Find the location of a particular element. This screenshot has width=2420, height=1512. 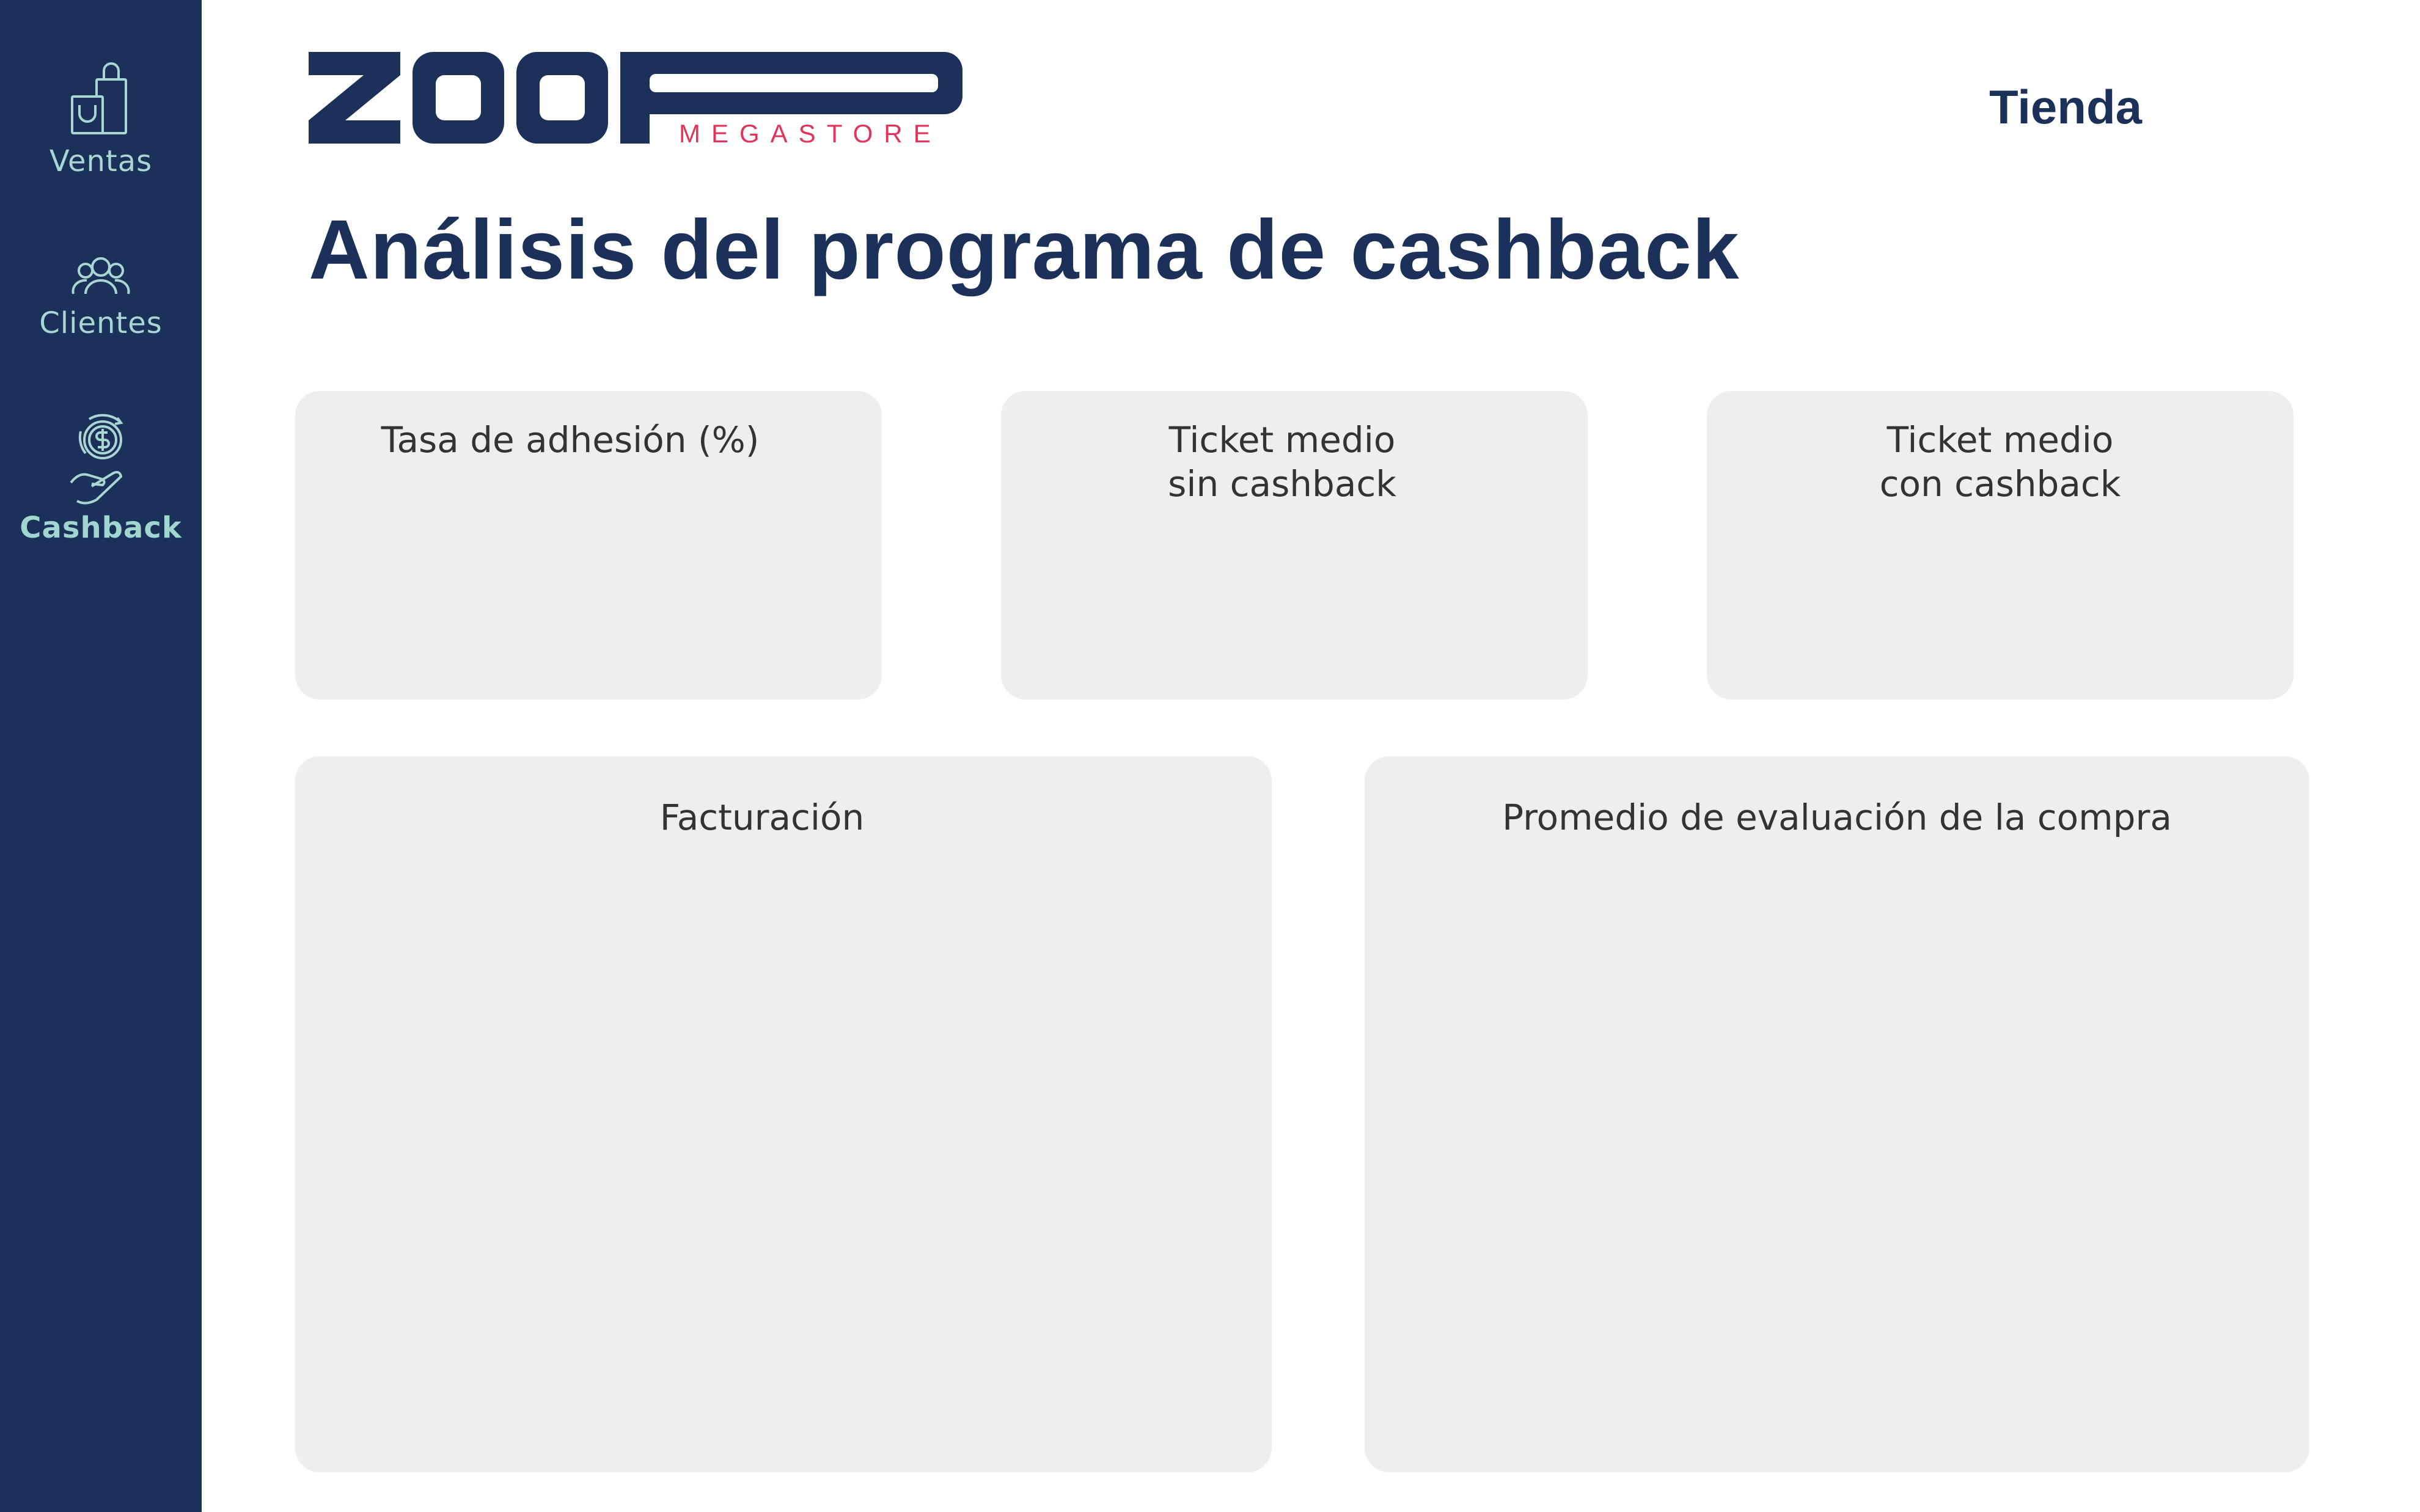

sidebar-item-label: Clientes is located at coordinates (101, 323).